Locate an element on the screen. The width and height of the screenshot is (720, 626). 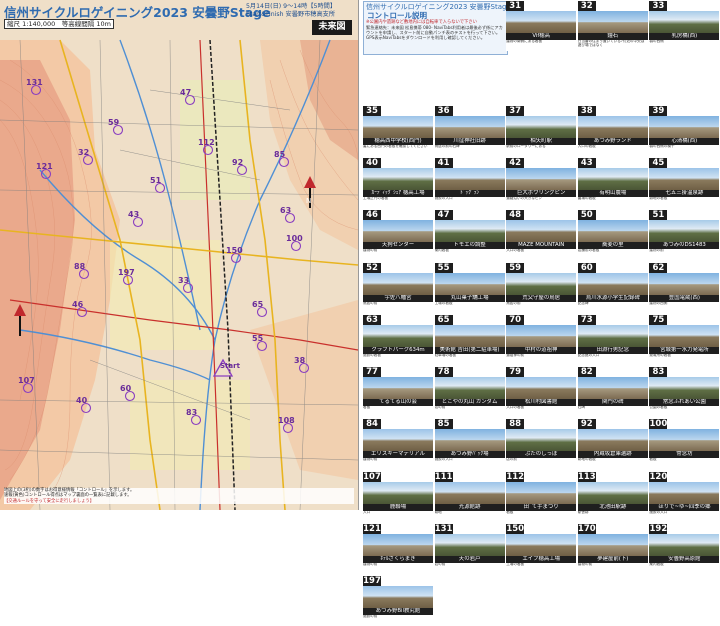
control-description: 施設の前 is located at coordinates (370, 617).